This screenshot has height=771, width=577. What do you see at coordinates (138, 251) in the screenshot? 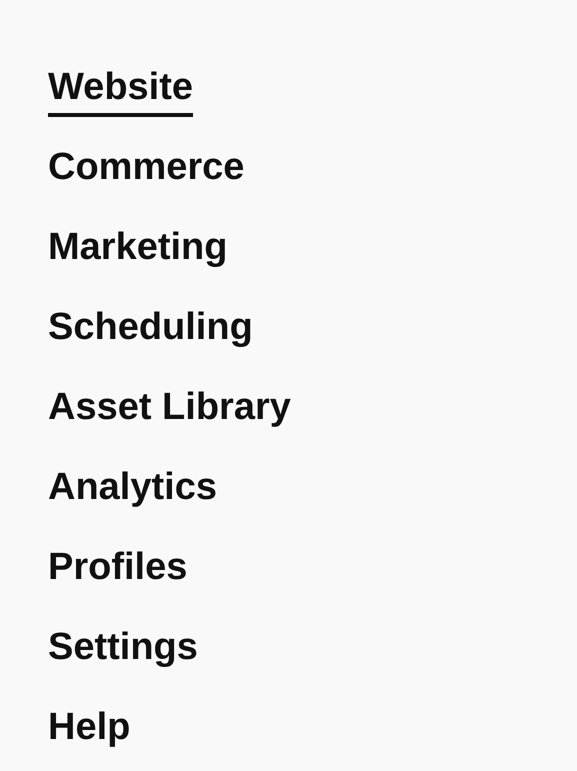
I see `menu-link: Marketing` at bounding box center [138, 251].